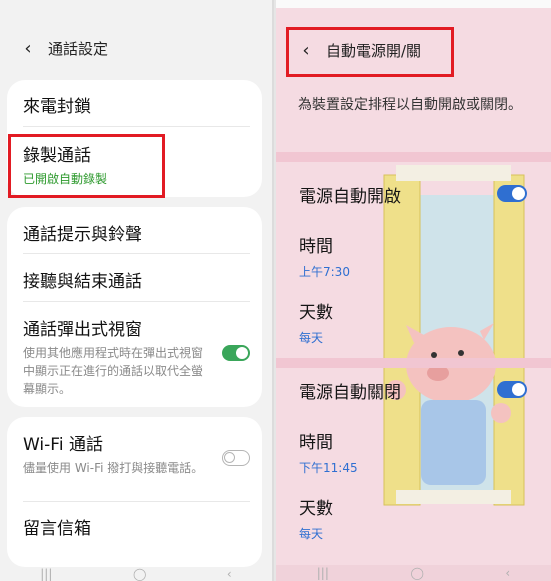  Describe the element at coordinates (414, 194) in the screenshot. I see `power-on-item: 電源自動開啟` at that location.